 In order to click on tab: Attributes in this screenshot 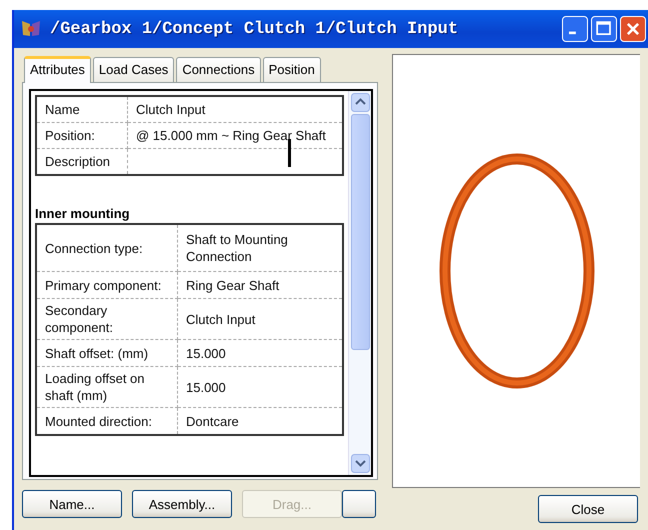, I will do `click(57, 69)`.